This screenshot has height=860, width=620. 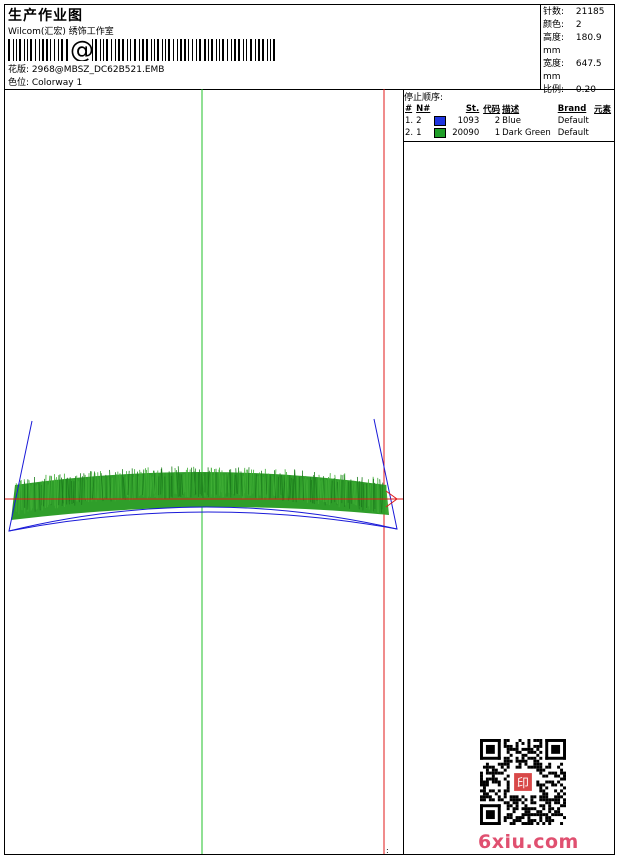 What do you see at coordinates (572, 70) in the screenshot?
I see `stat-row: 宽度: 647.5 mm` at bounding box center [572, 70].